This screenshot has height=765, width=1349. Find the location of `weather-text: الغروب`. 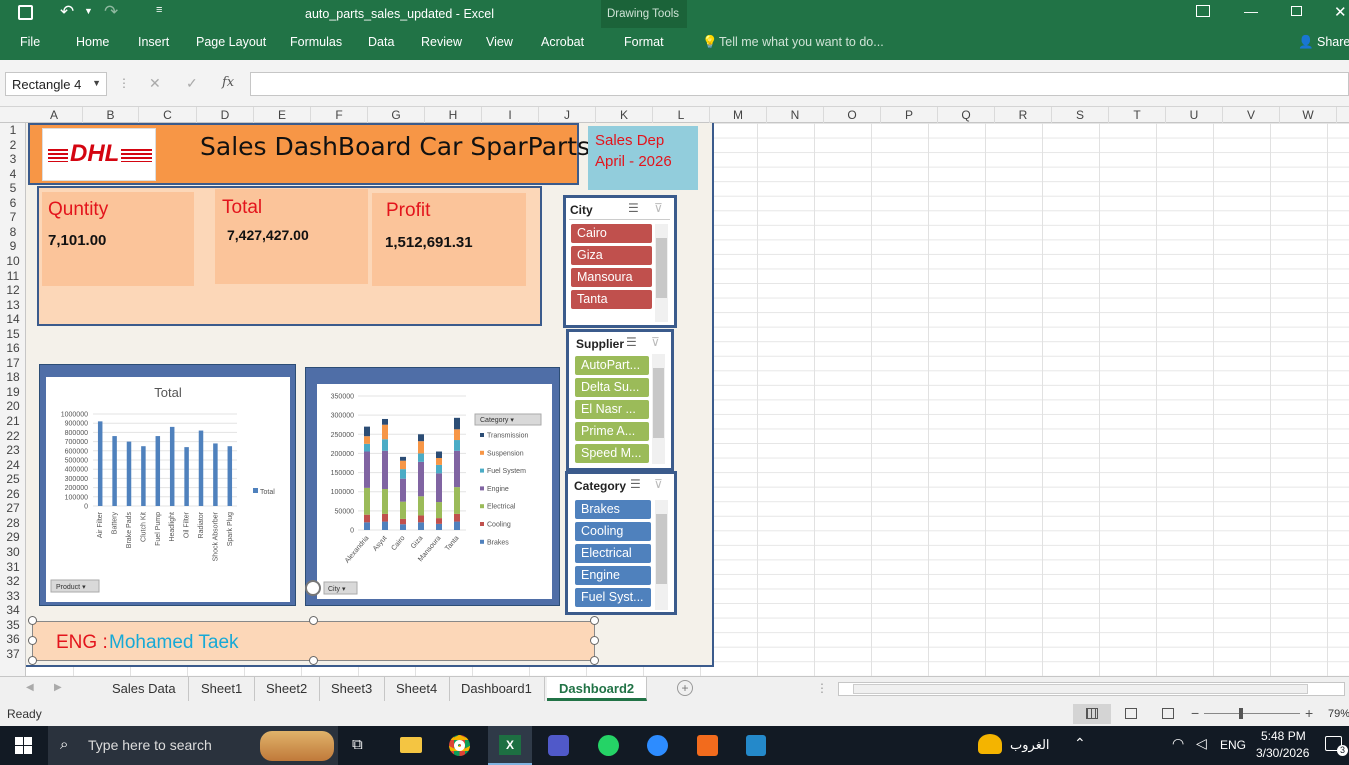

weather-text: الغروب is located at coordinates (1030, 745).